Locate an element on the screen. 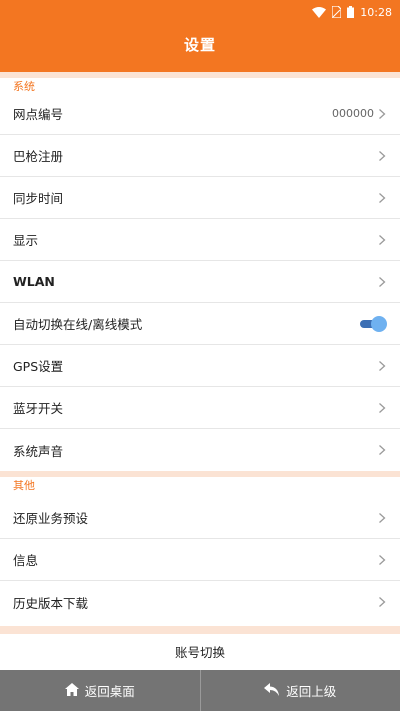 The height and width of the screenshot is (711, 400). return-desktop-label: 返回桌面 is located at coordinates (109, 691).